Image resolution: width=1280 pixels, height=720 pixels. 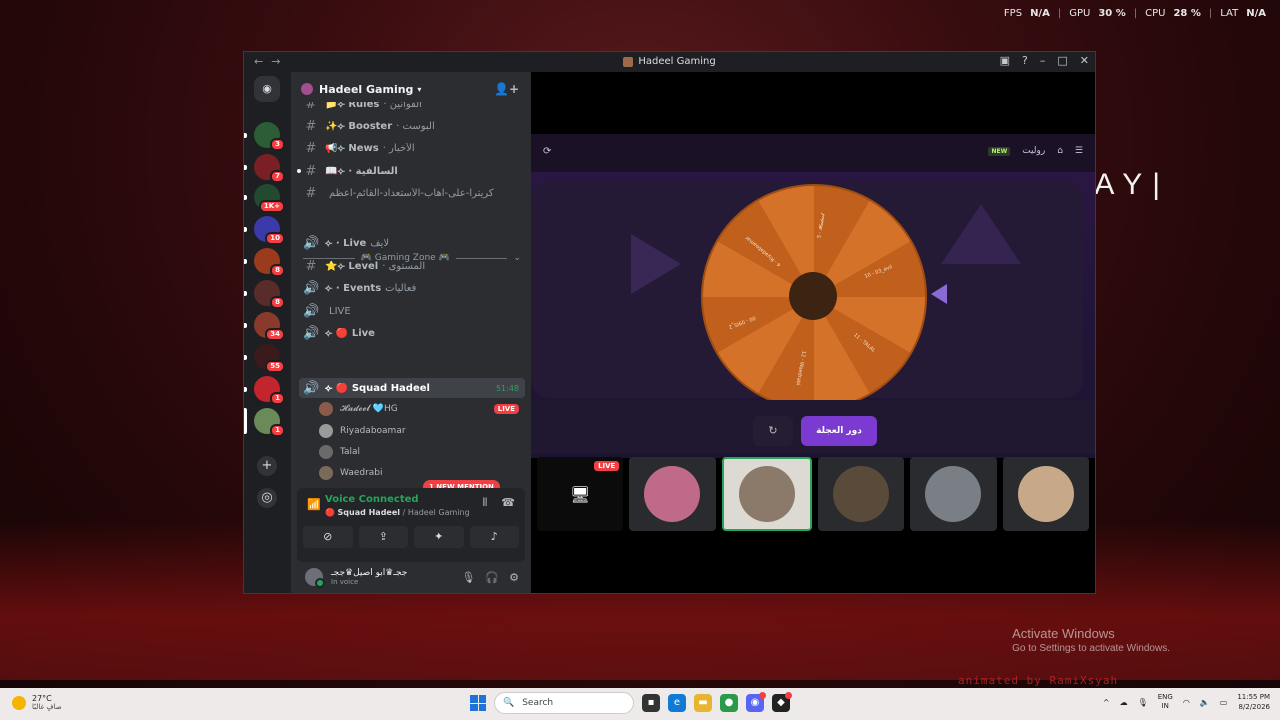 What do you see at coordinates (651, 703) in the screenshot?
I see `task-view-icon: ▪` at bounding box center [651, 703].